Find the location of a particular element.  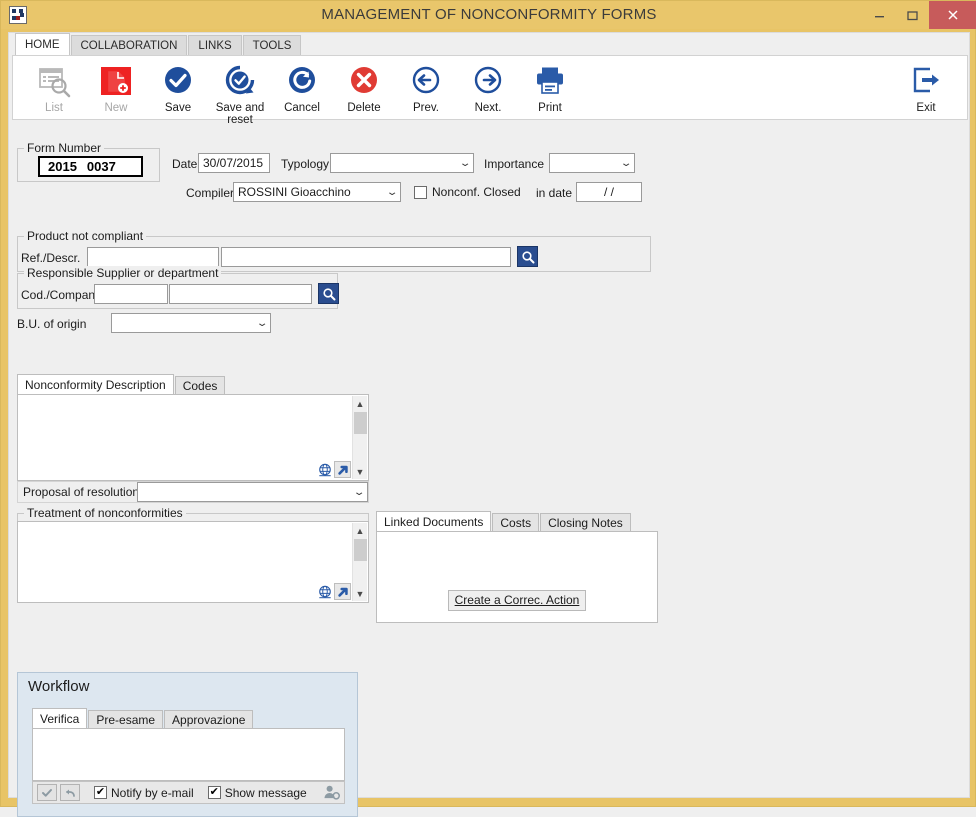

save-button: Save is located at coordinates (178, 87).